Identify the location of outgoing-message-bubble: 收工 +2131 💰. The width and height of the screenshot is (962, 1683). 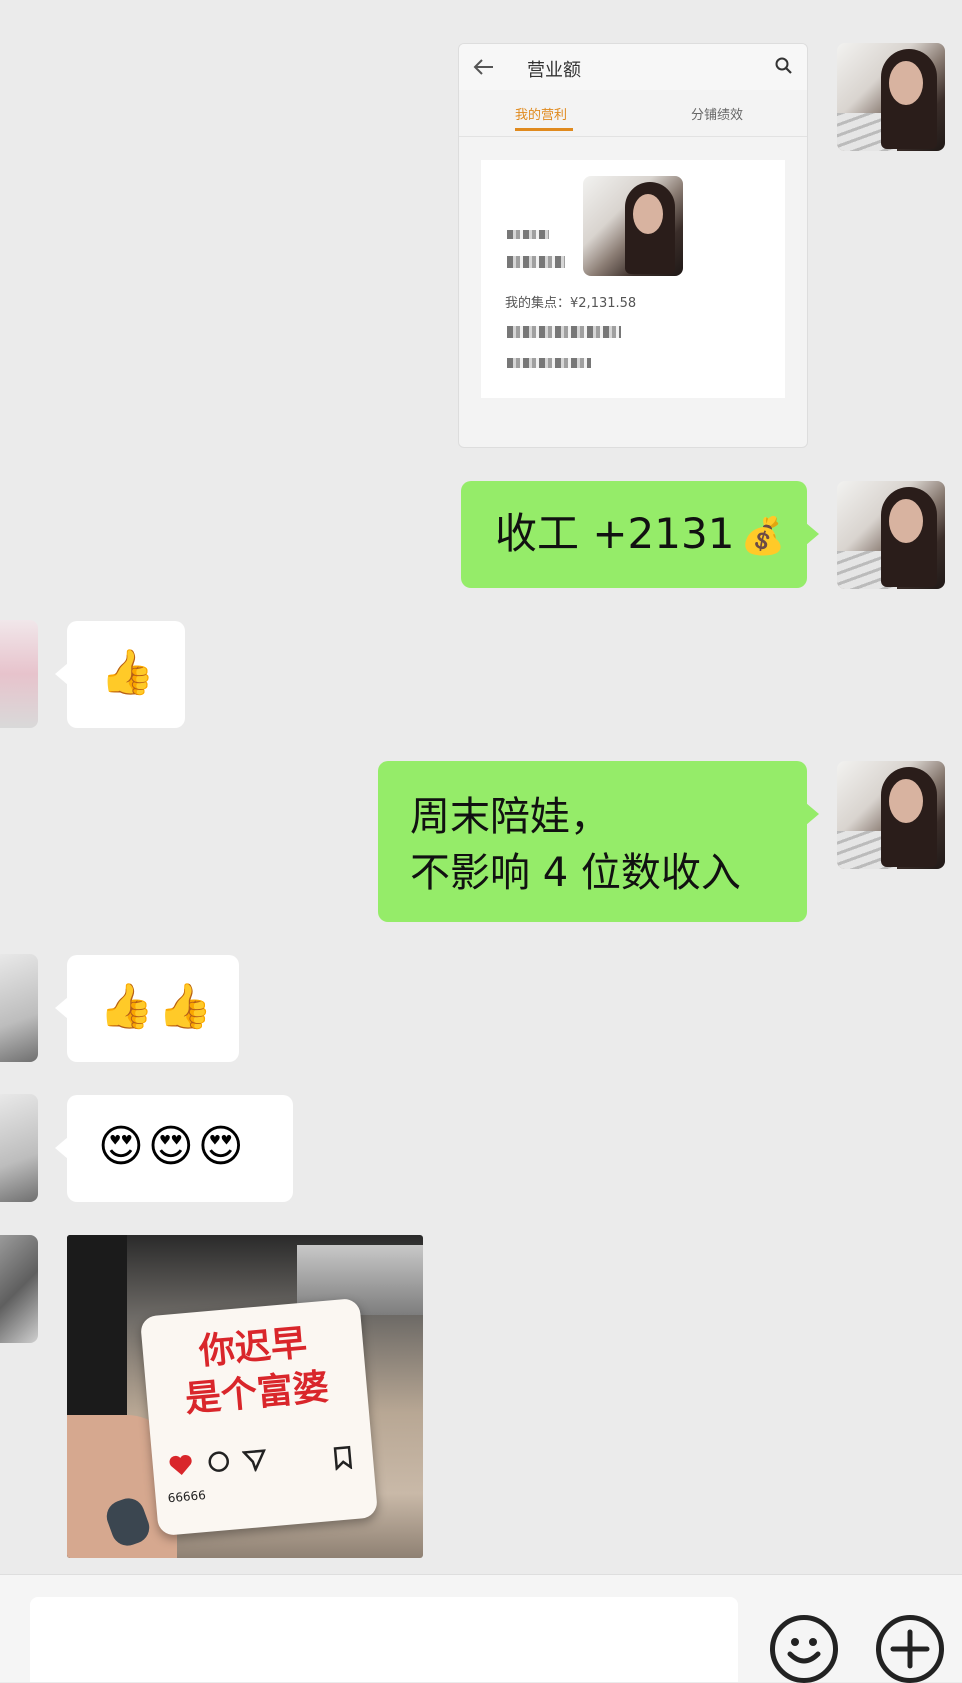
(634, 534).